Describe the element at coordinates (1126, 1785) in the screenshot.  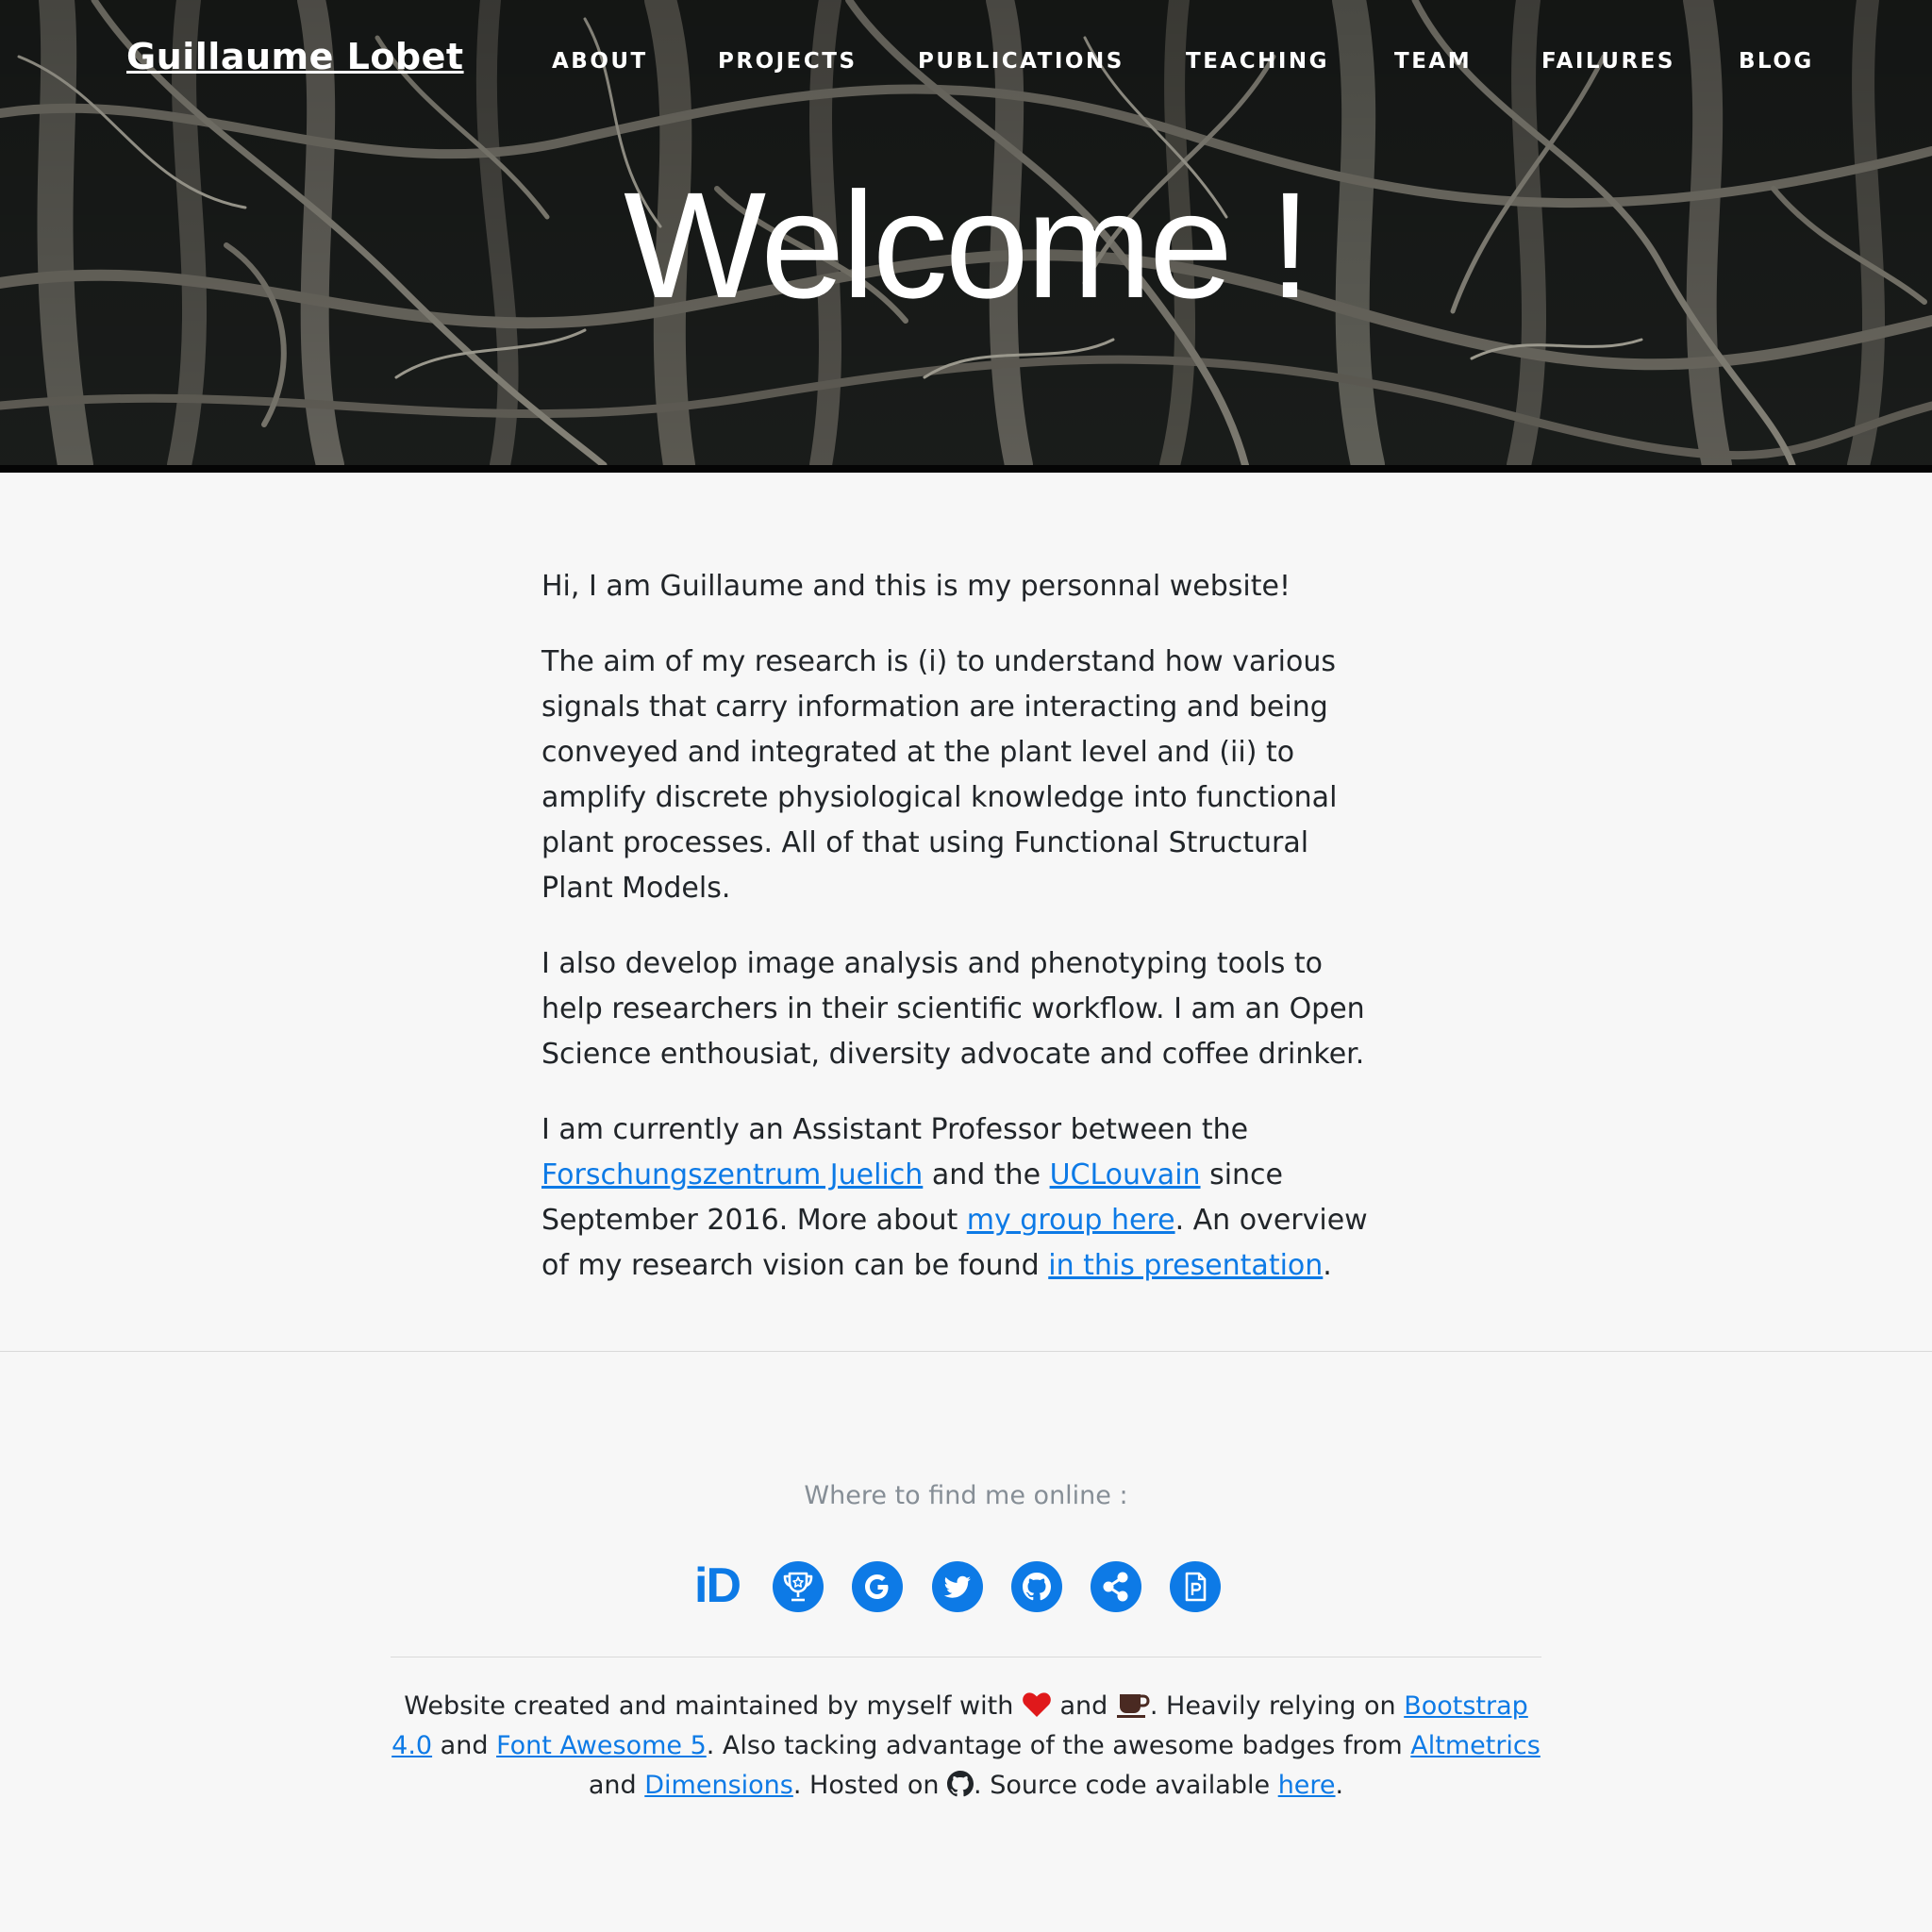
I see `text: . Source code available` at that location.